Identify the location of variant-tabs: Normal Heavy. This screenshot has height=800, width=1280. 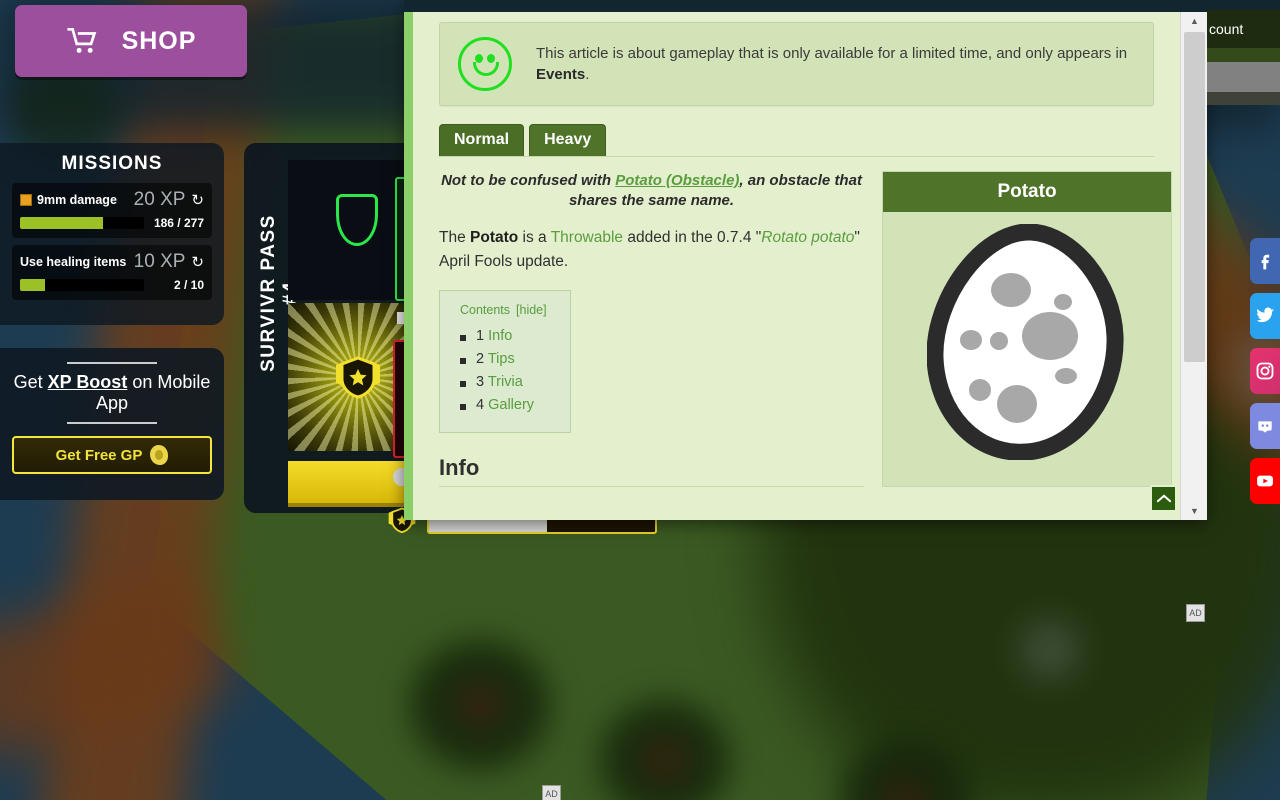
(796, 140).